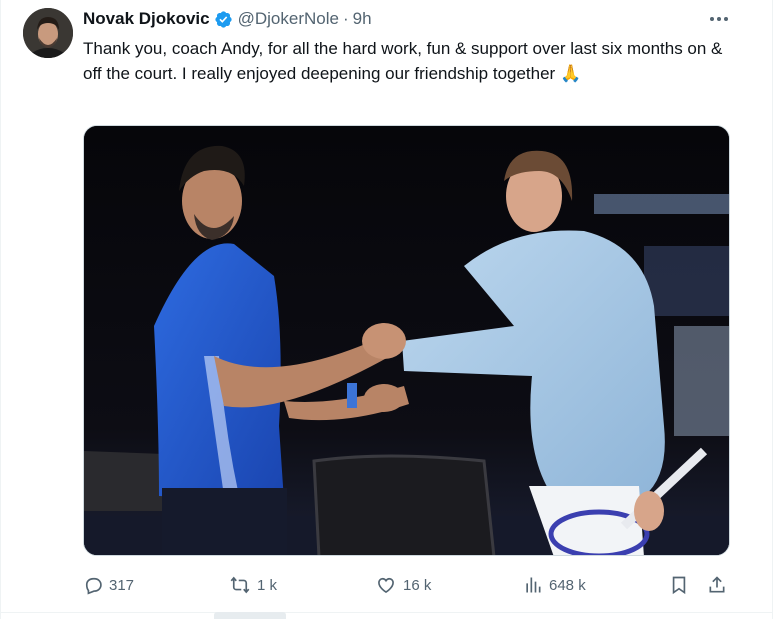  I want to click on tweet-actions: 317 1 k 16 k 648 k, so click(406, 585).